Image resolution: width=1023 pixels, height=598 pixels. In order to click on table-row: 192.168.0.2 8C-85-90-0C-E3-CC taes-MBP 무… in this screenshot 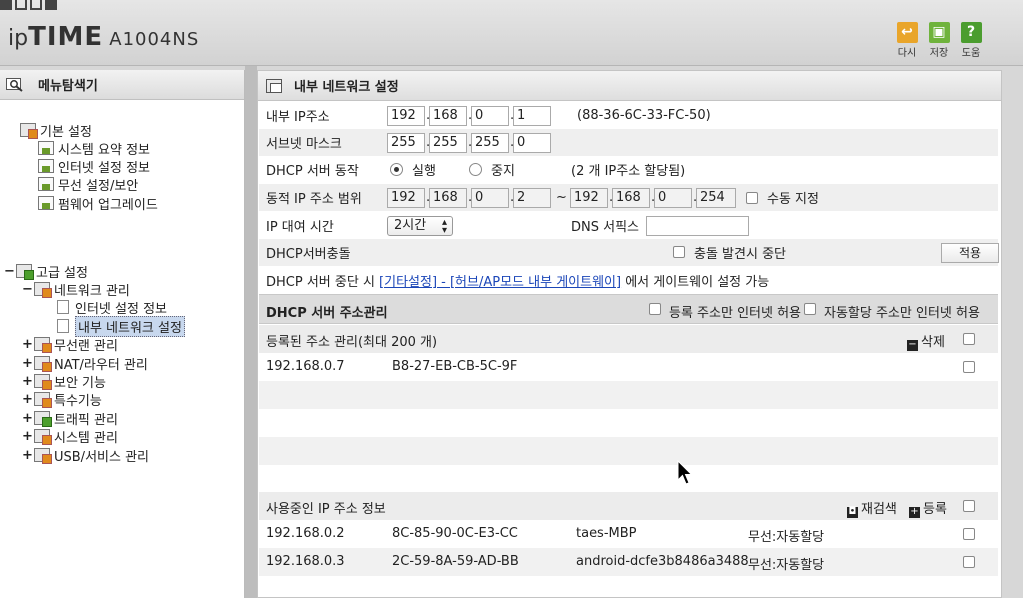, I will do `click(628, 534)`.